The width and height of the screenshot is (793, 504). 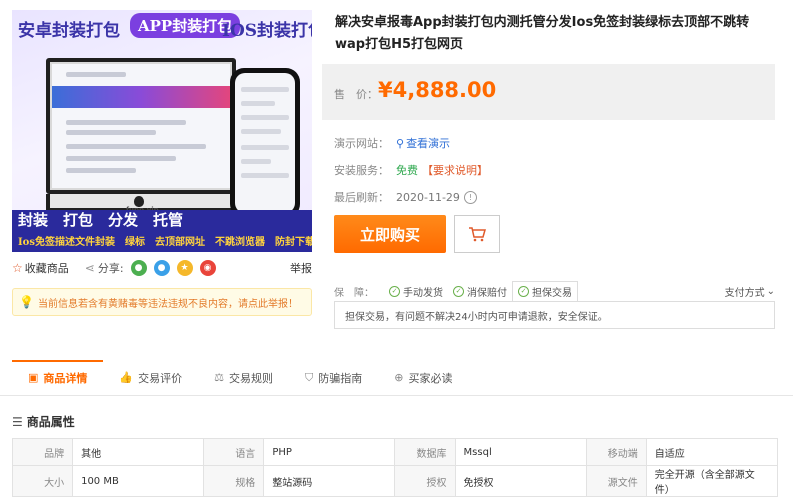 I want to click on attr-key: 移动端, so click(x=616, y=452).